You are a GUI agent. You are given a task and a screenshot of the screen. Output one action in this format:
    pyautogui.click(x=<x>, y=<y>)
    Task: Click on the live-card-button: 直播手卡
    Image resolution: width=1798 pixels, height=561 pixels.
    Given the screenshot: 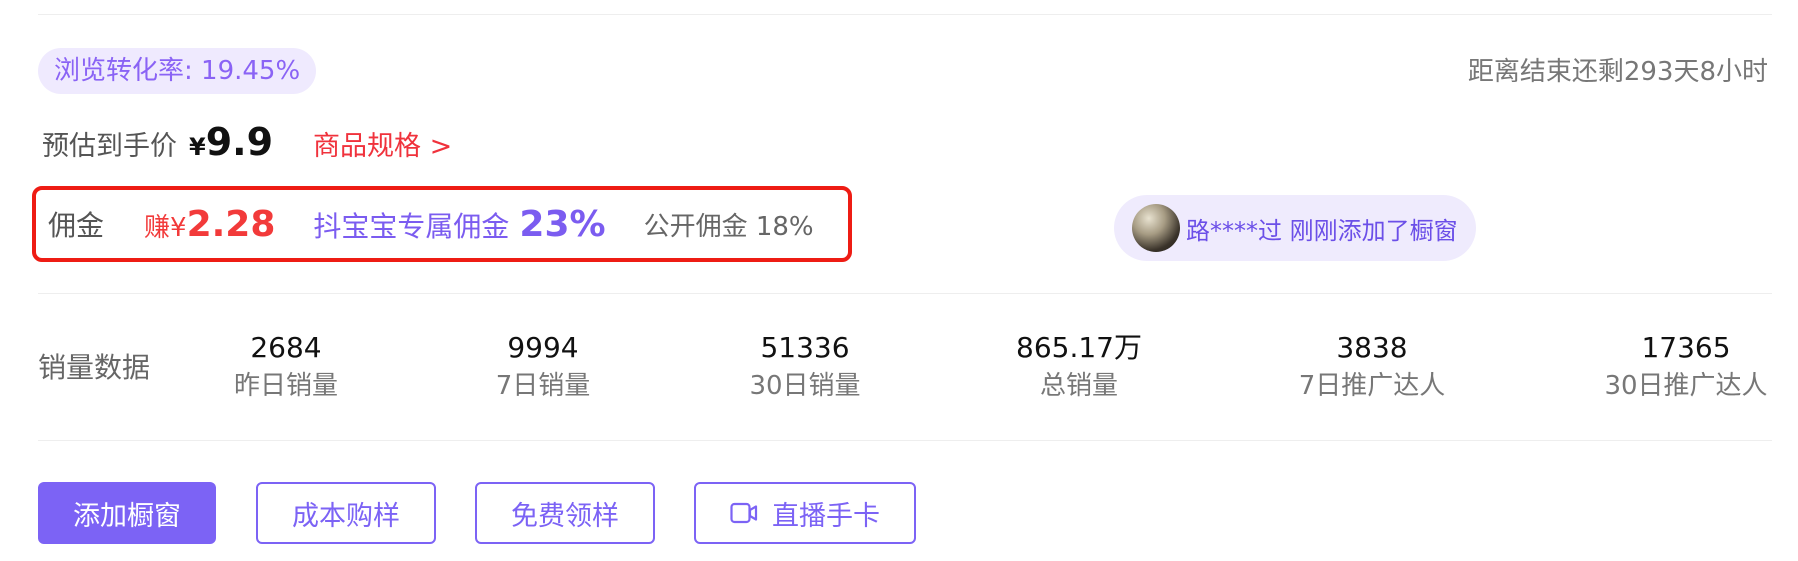 What is the action you would take?
    pyautogui.click(x=805, y=513)
    